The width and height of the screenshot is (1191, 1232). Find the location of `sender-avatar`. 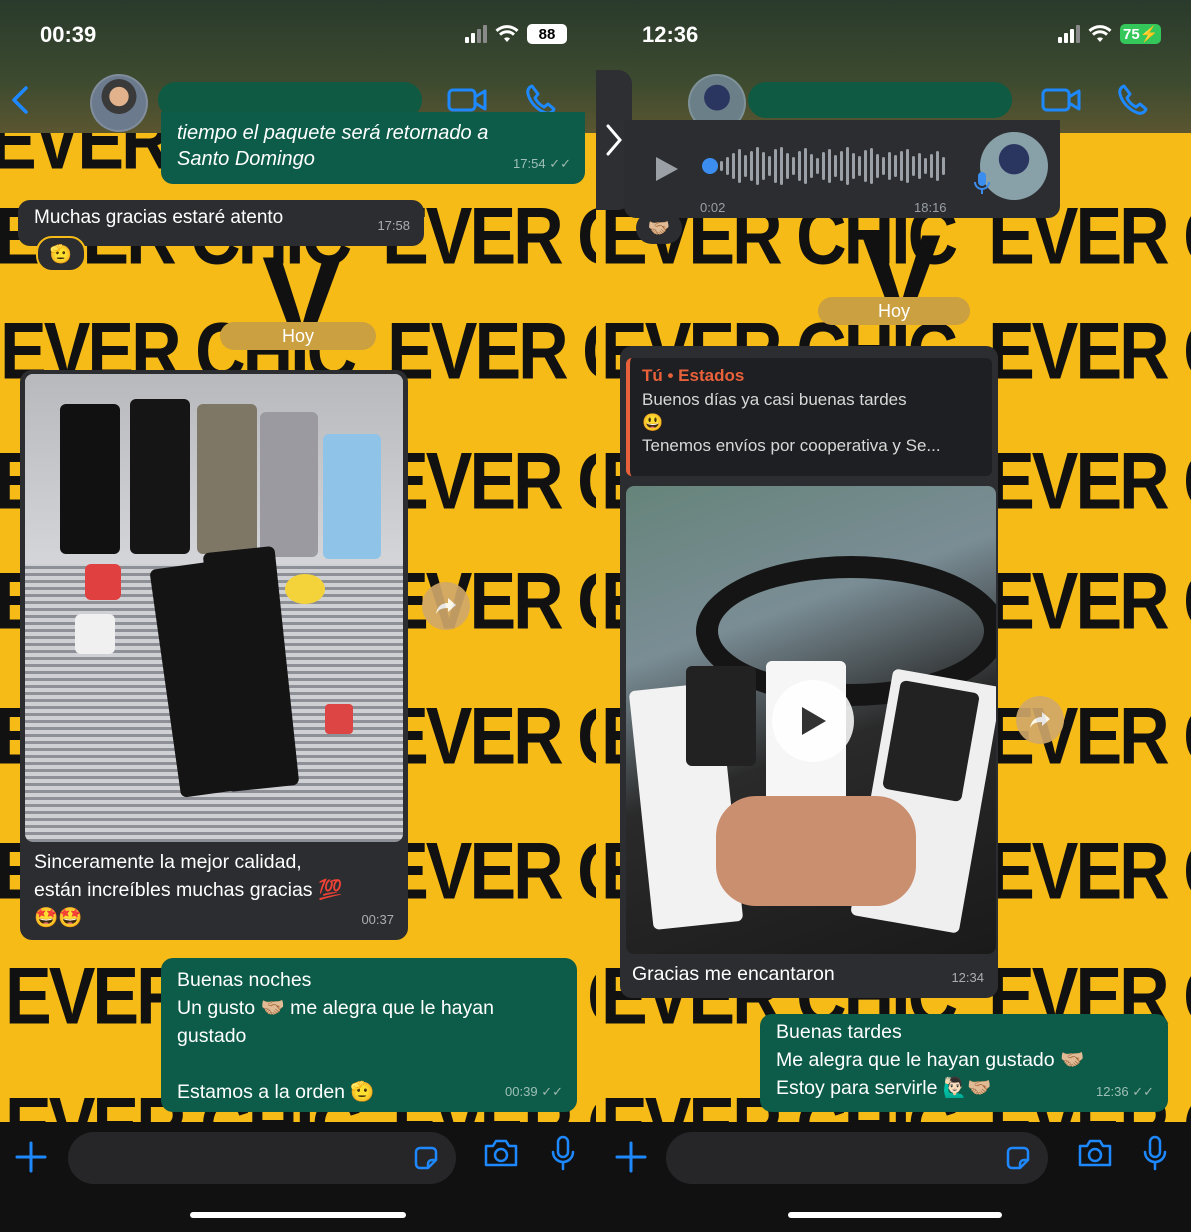

sender-avatar is located at coordinates (1014, 166).